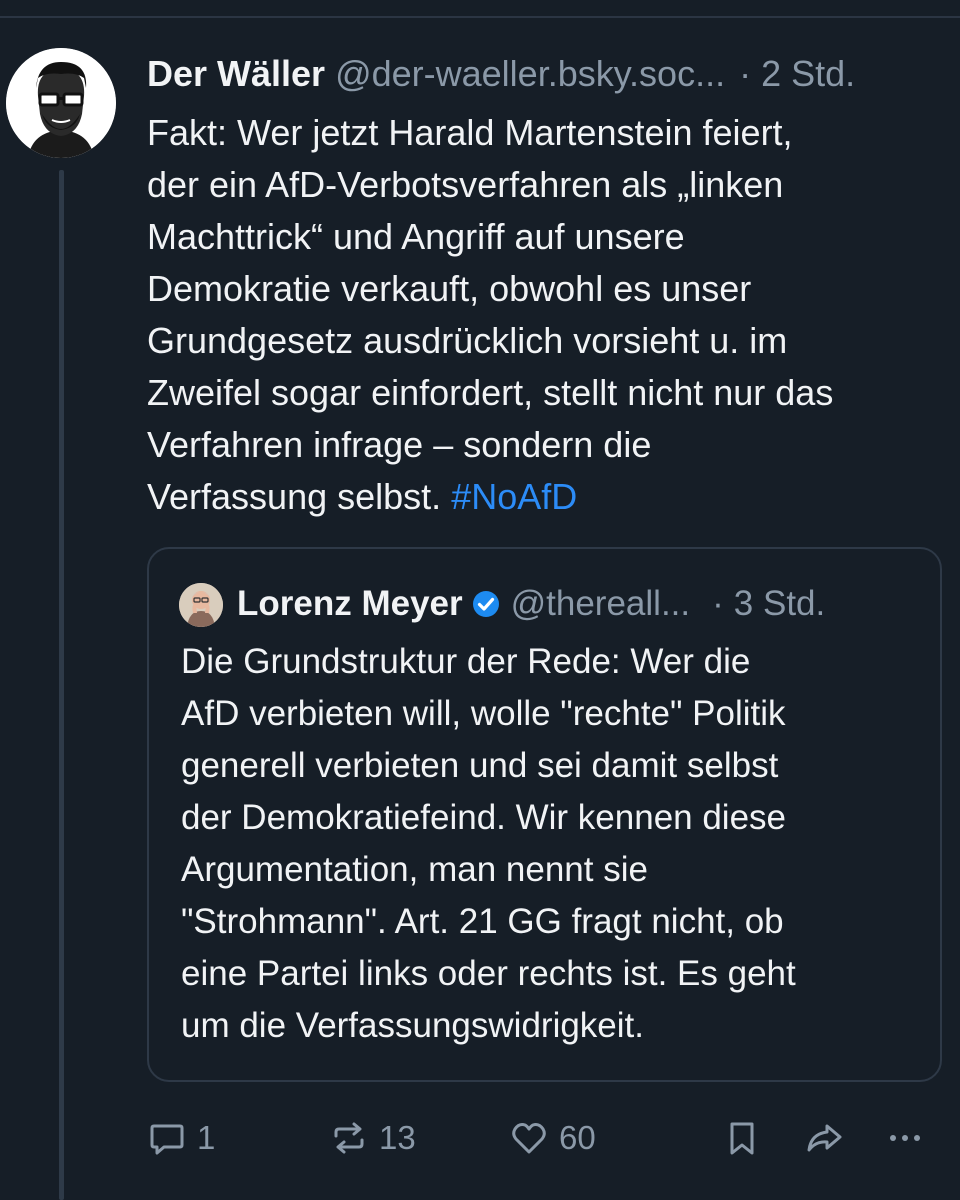 Image resolution: width=960 pixels, height=1200 pixels. Describe the element at coordinates (480, 17) in the screenshot. I see `top-divider` at that location.